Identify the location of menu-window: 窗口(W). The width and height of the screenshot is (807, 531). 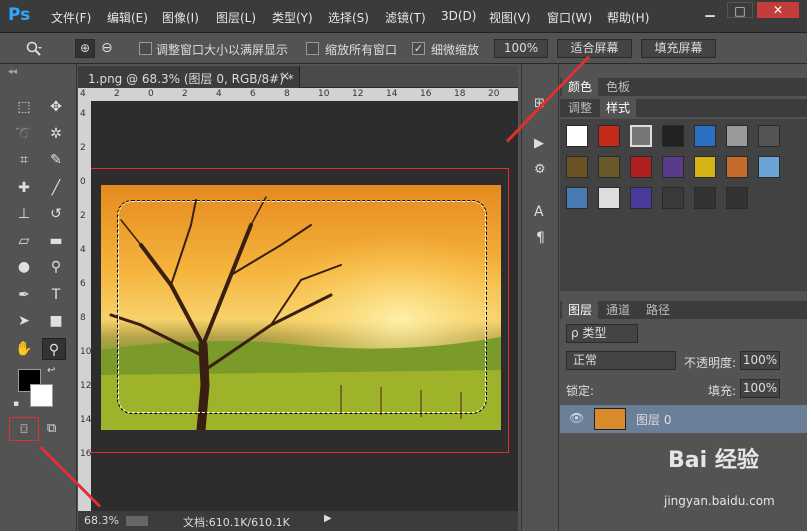
(569, 17).